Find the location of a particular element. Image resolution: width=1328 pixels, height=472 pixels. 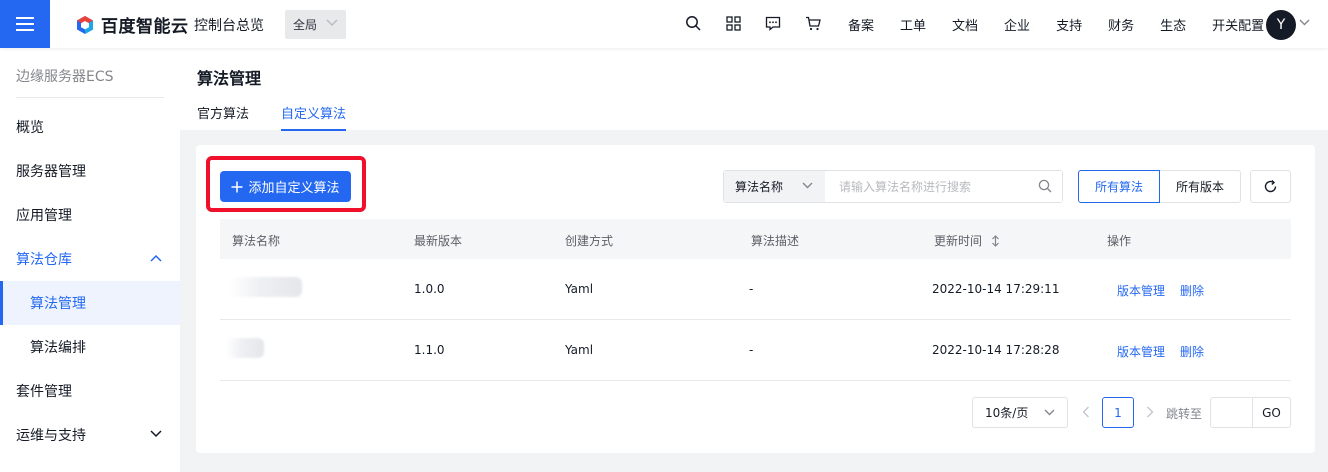

cell-version: 1.1.0 is located at coordinates (429, 350).